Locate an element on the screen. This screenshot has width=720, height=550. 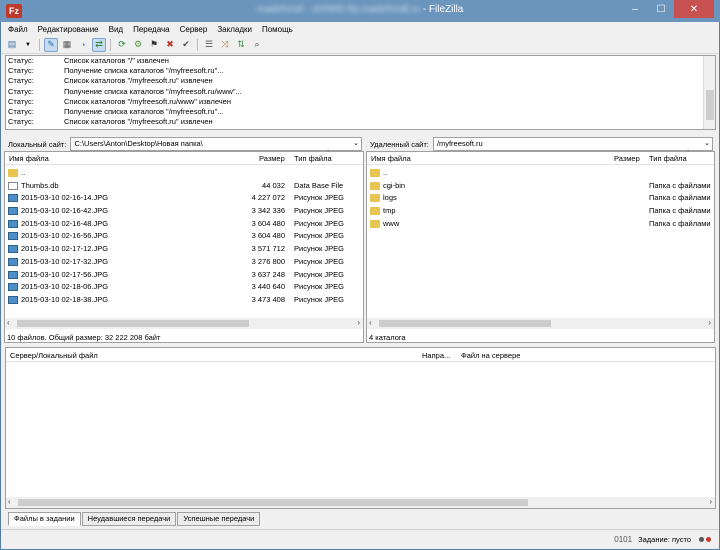
toggle-log-icon: ✎ is located at coordinates (51, 44).